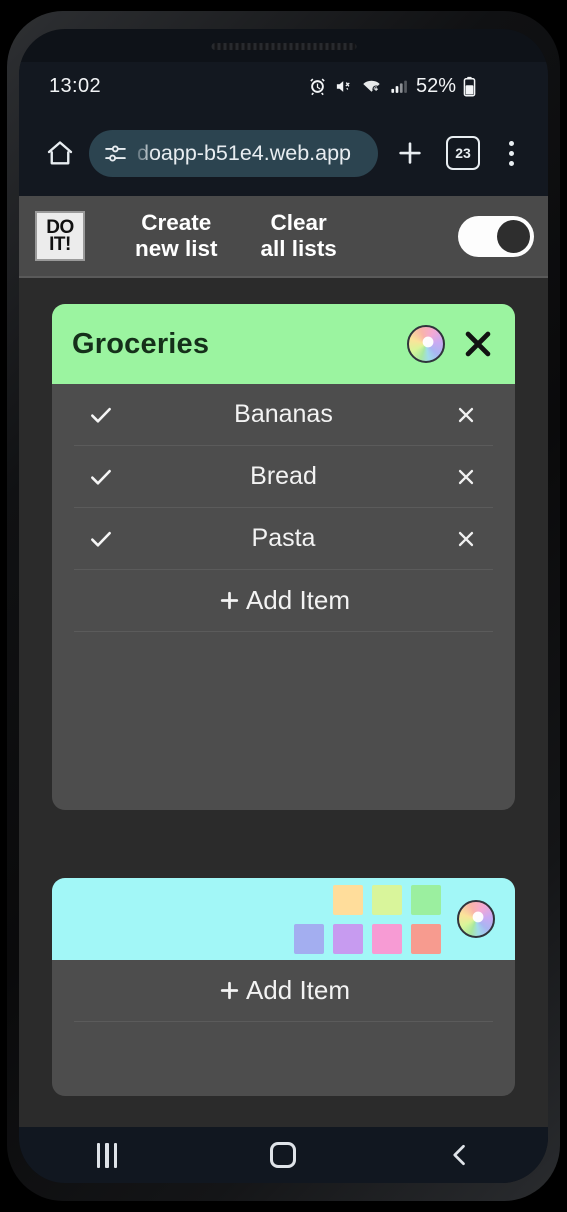 Image resolution: width=567 pixels, height=1212 pixels. What do you see at coordinates (348, 899) in the screenshot?
I see `color-swatch-peach` at bounding box center [348, 899].